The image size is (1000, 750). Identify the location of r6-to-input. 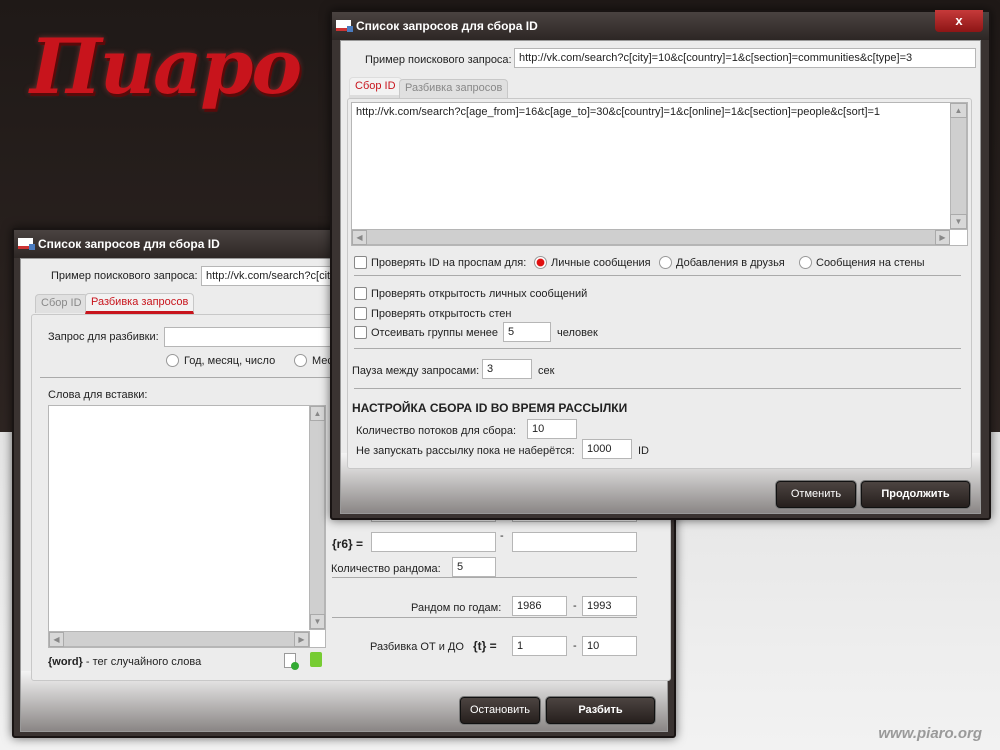
(574, 542).